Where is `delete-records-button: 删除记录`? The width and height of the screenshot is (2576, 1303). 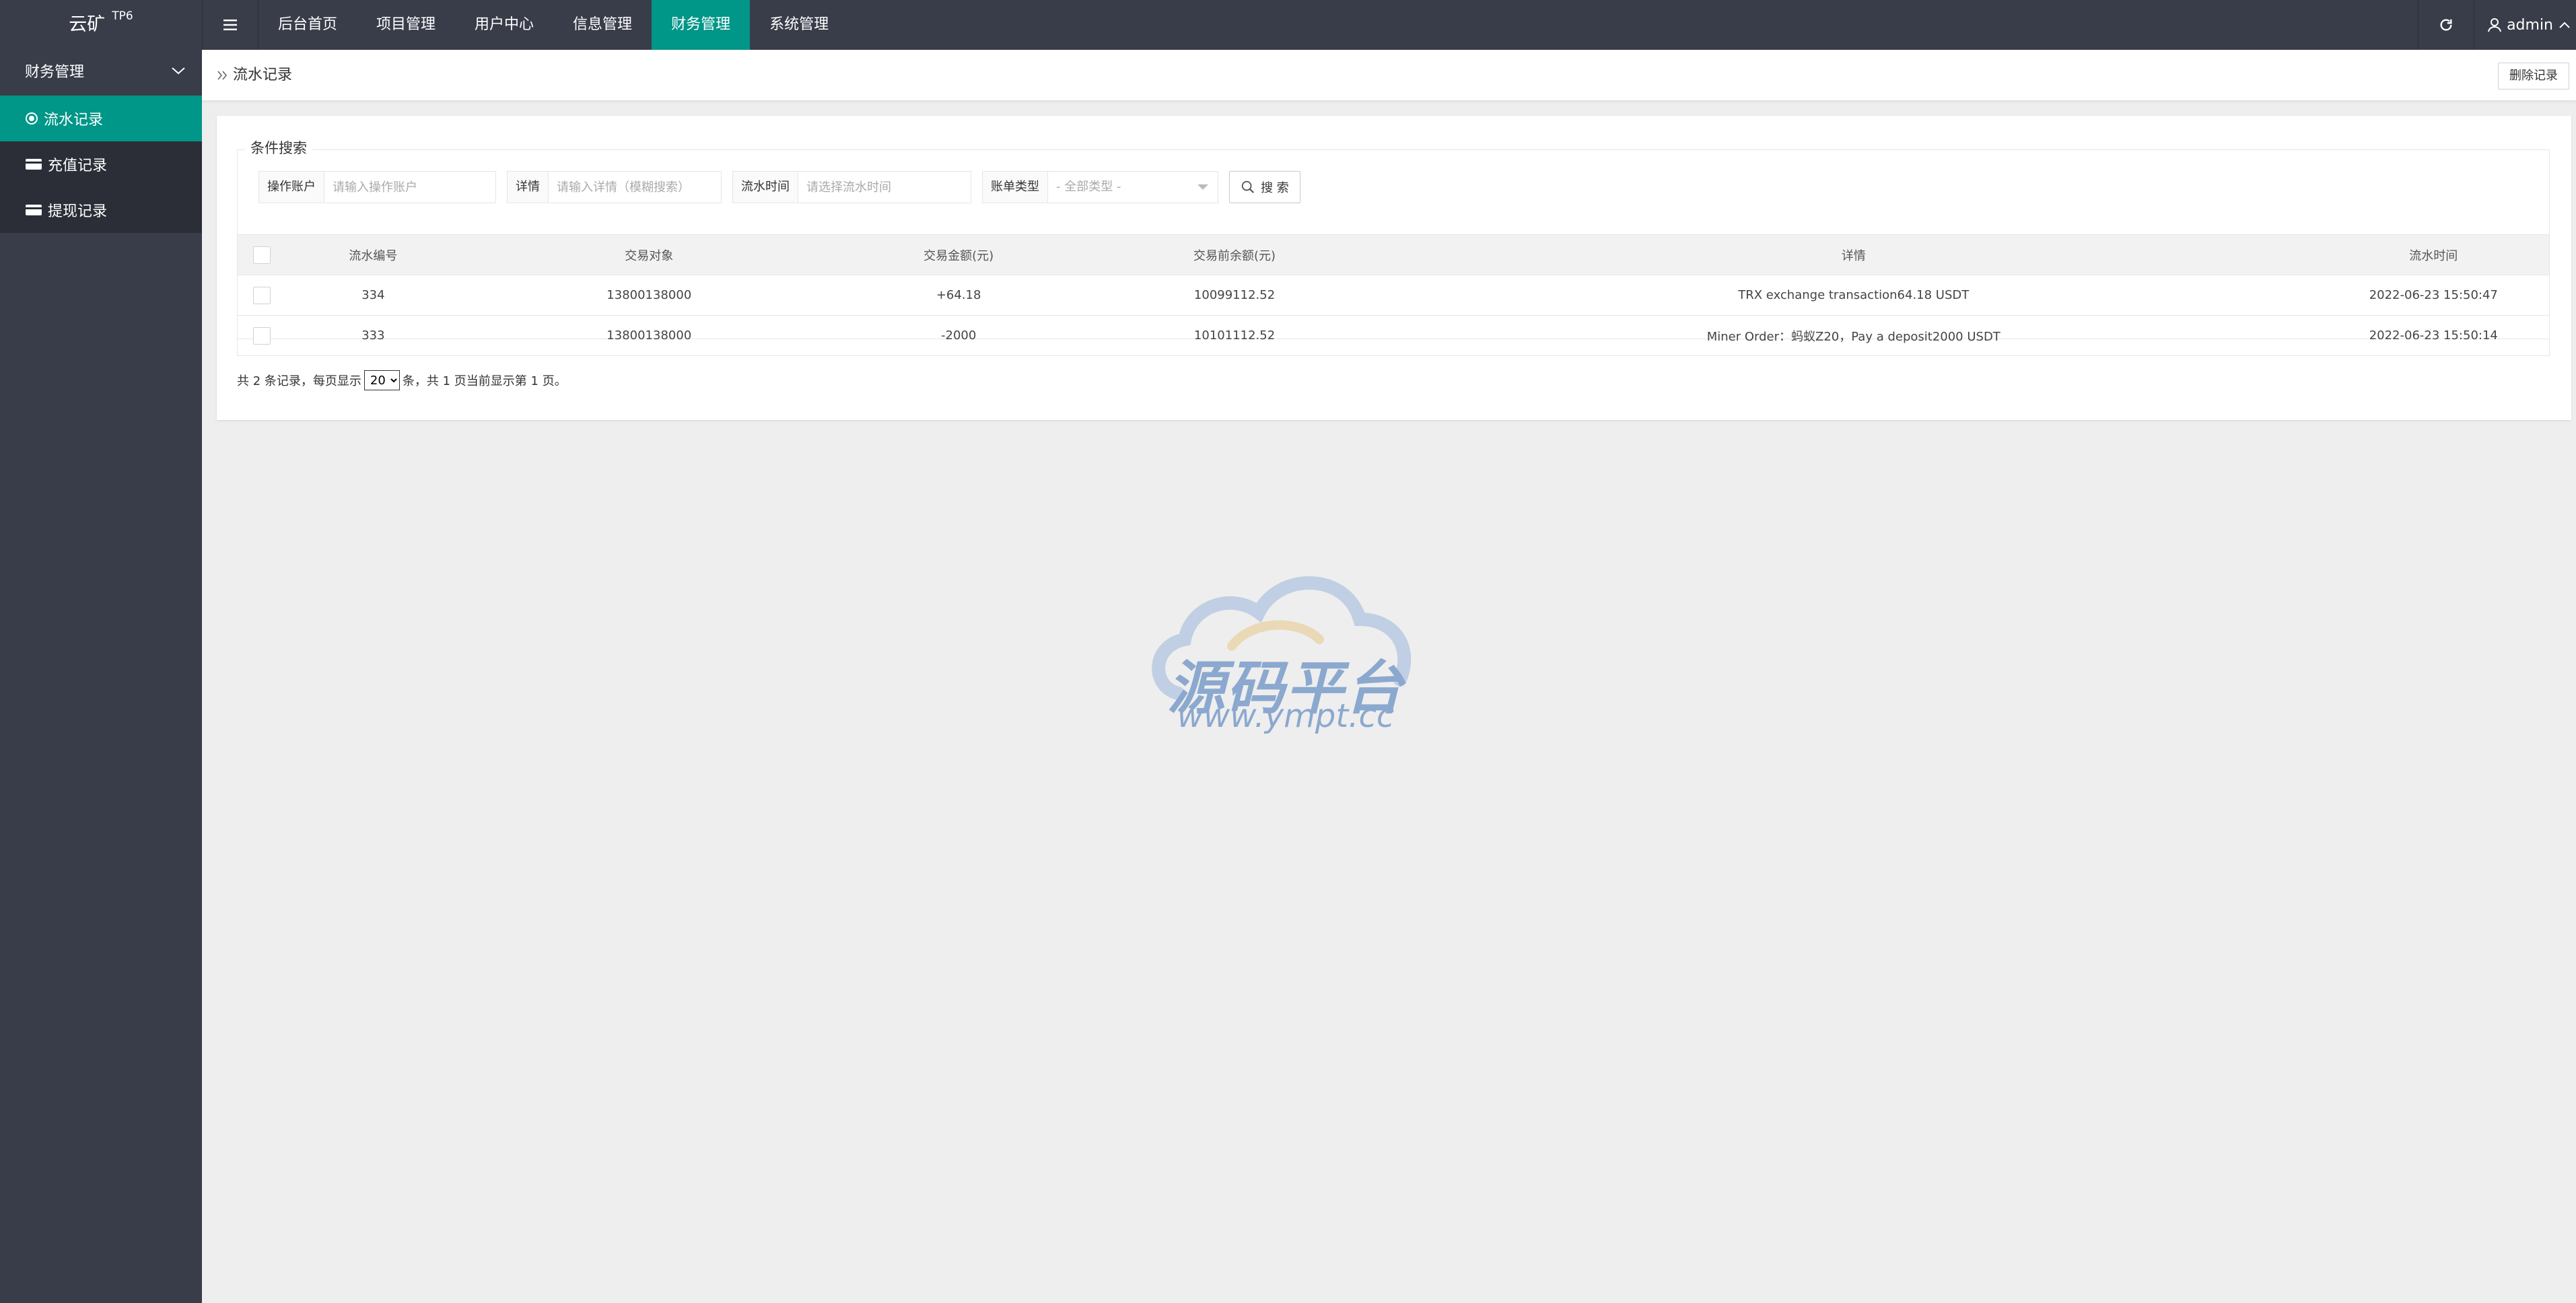 delete-records-button: 删除记录 is located at coordinates (2533, 76).